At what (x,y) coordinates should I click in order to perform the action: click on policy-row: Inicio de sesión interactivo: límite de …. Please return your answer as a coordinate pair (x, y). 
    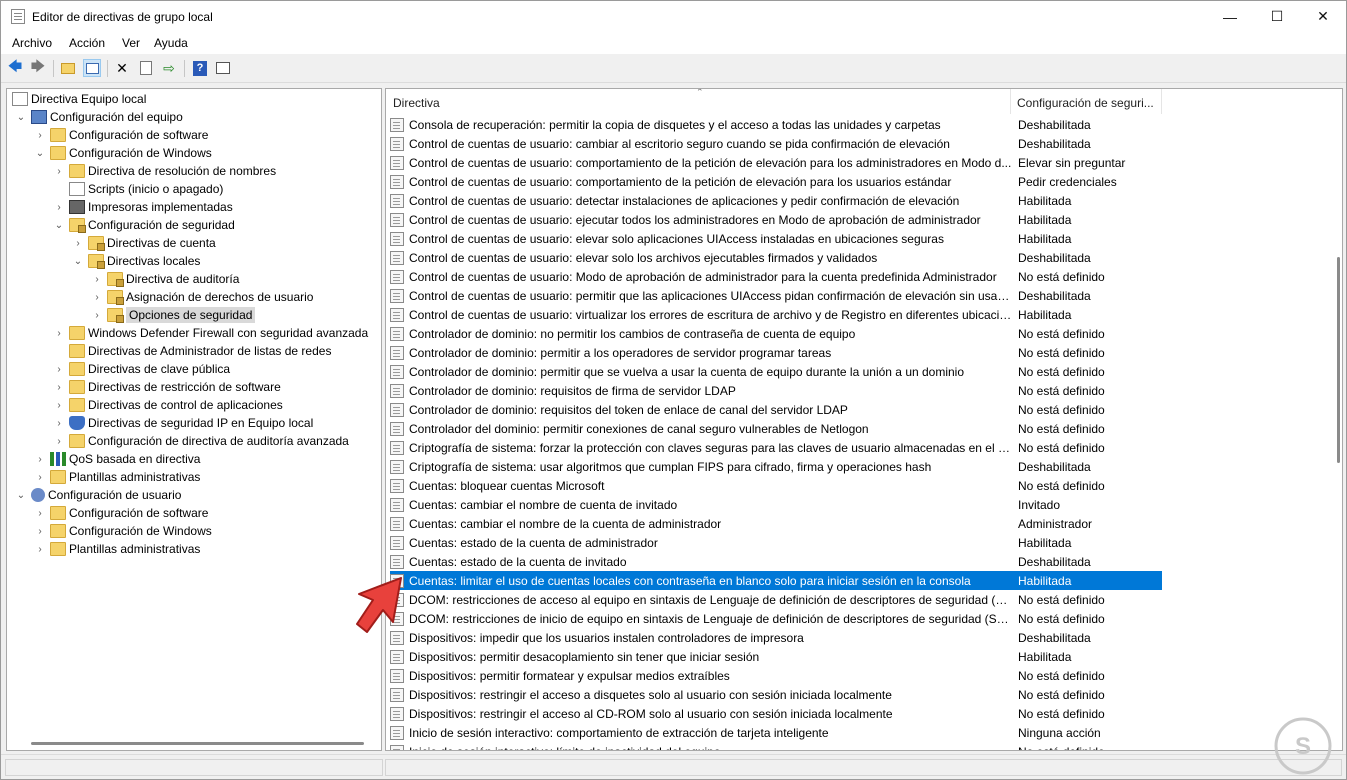
    Looking at the image, I should click on (776, 746).